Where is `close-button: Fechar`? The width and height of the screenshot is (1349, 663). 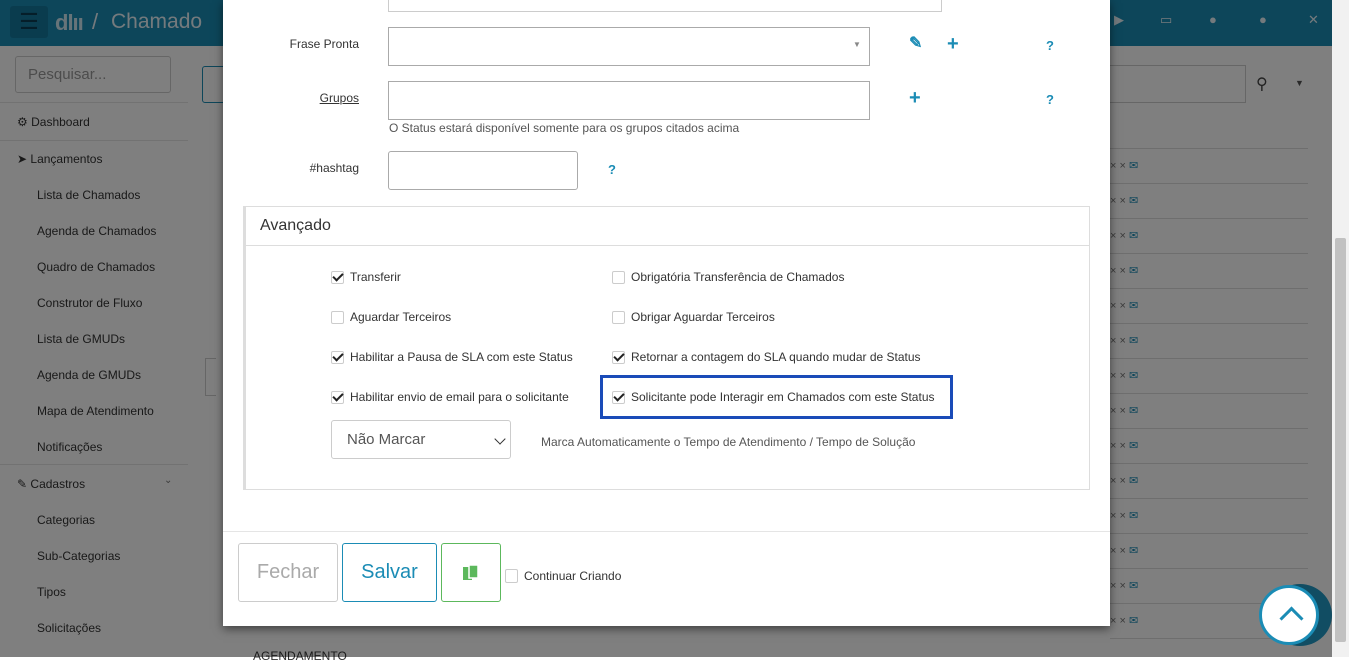 close-button: Fechar is located at coordinates (288, 572).